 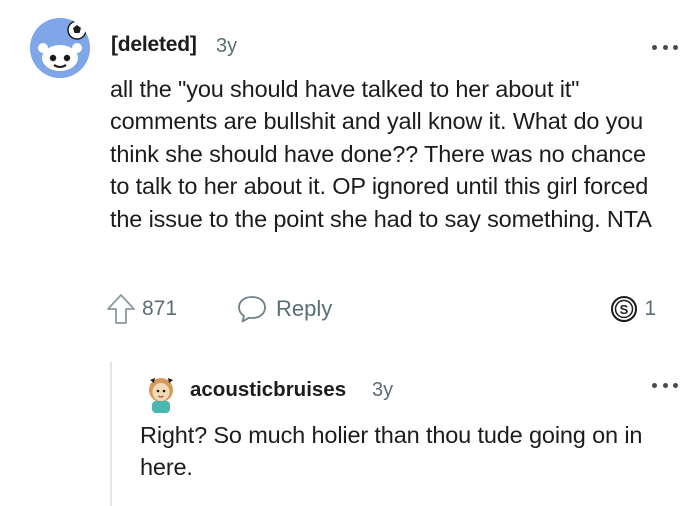 What do you see at coordinates (252, 309) in the screenshot?
I see `speech-bubble-icon` at bounding box center [252, 309].